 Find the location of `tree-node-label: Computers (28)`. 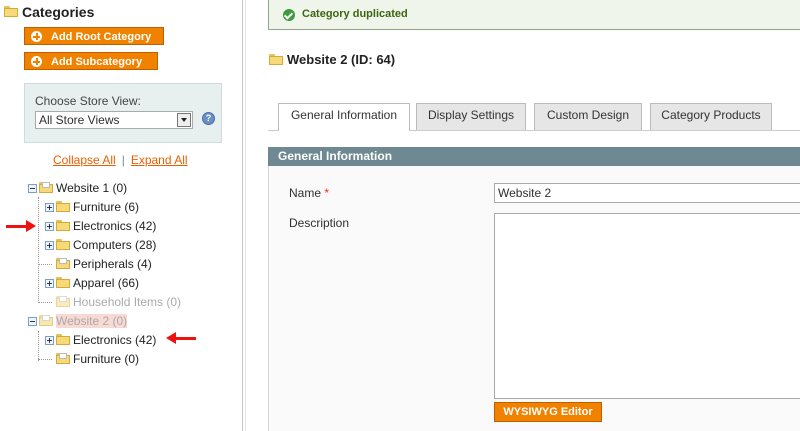

tree-node-label: Computers (28) is located at coordinates (115, 245).